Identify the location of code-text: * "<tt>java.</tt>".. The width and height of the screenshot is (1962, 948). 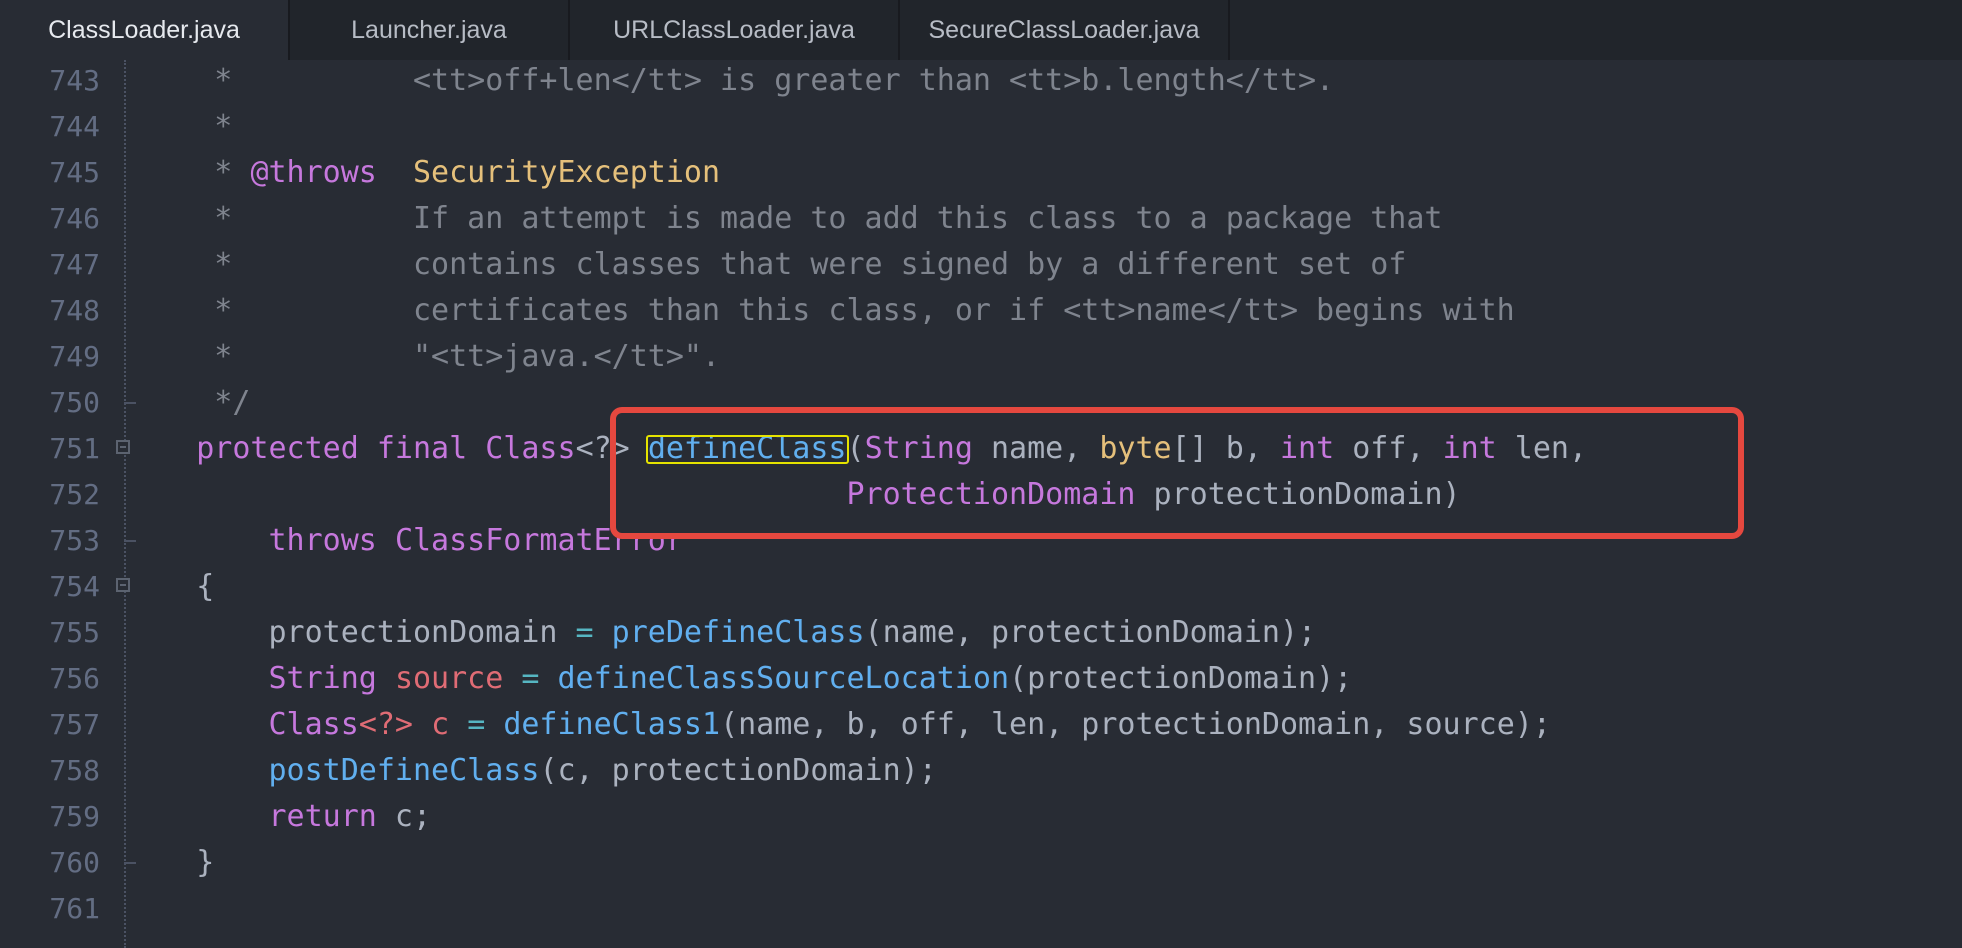
(422, 357).